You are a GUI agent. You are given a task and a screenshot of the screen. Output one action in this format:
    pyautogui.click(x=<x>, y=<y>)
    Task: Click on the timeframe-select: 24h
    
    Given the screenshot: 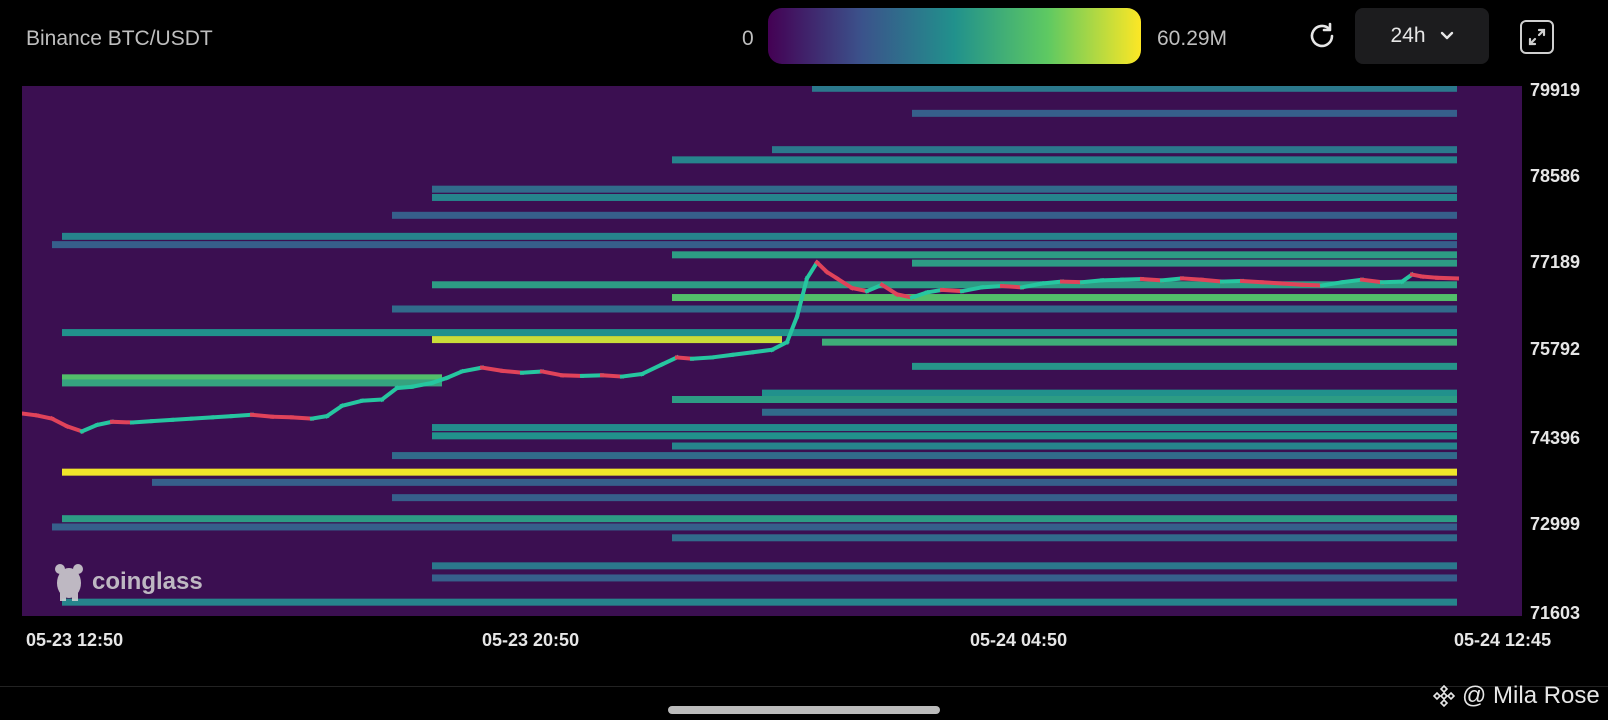 What is the action you would take?
    pyautogui.click(x=1422, y=36)
    